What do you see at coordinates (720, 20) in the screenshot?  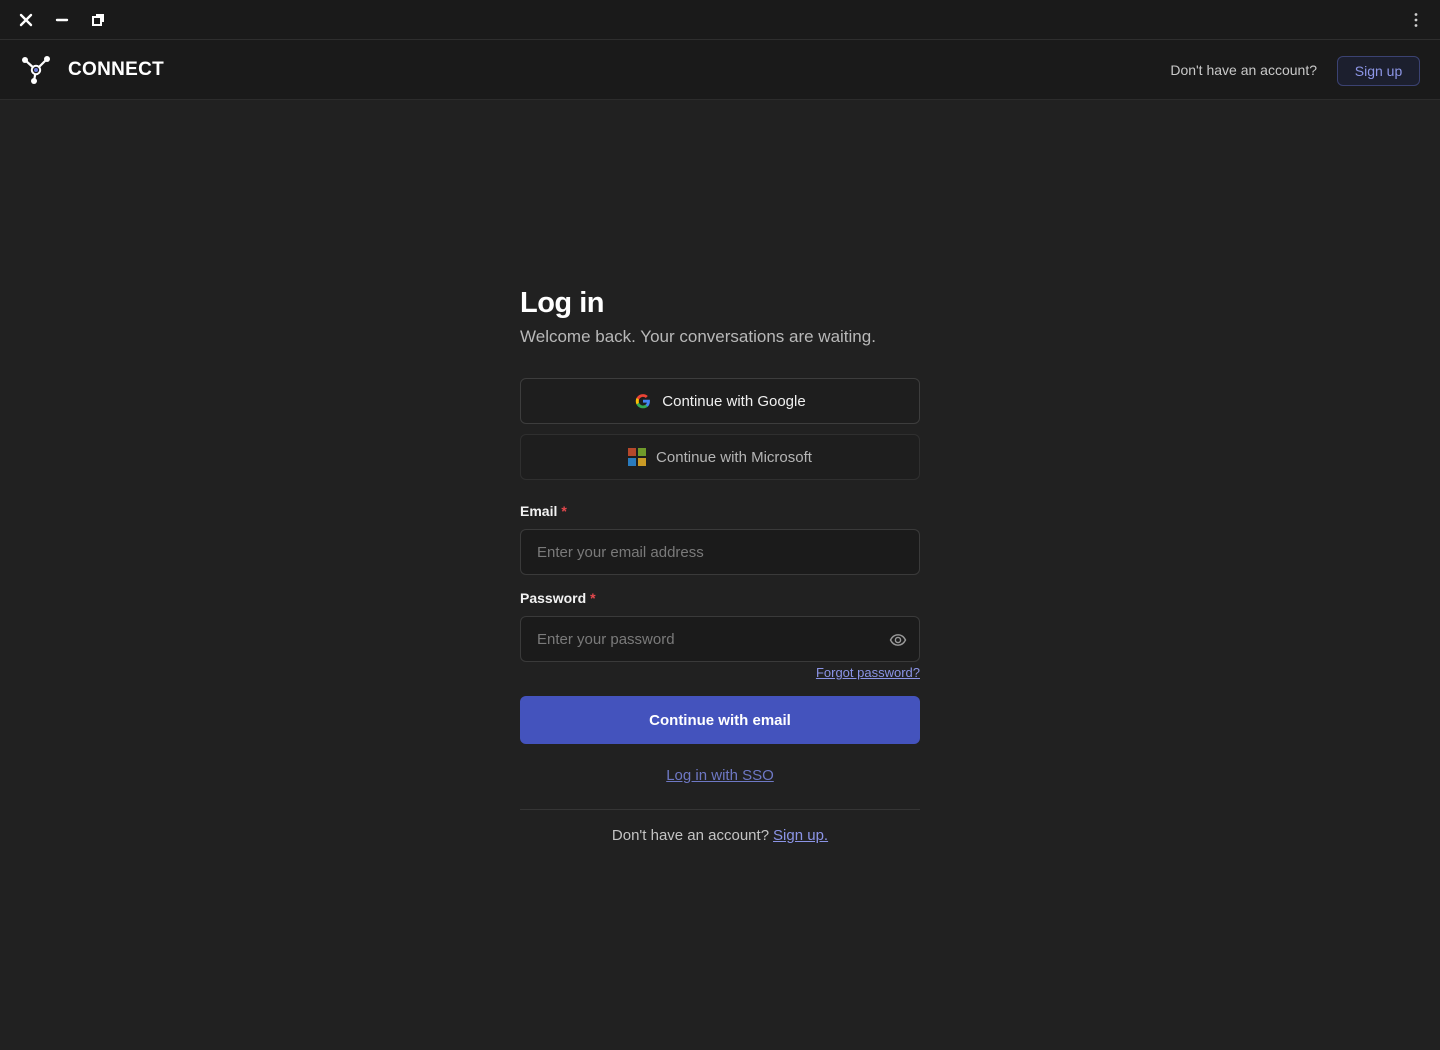 I see `window-titlebar` at bounding box center [720, 20].